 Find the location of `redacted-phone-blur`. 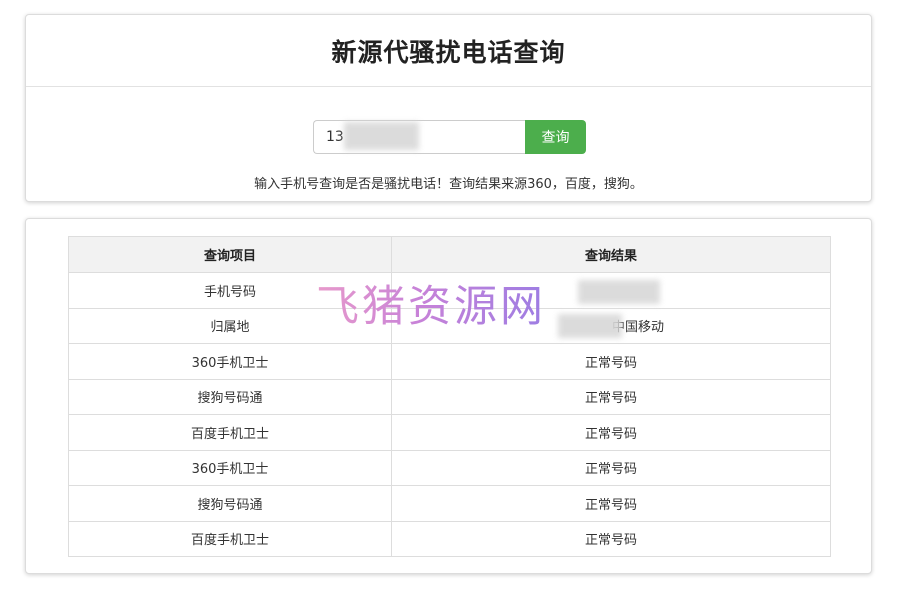

redacted-phone-blur is located at coordinates (619, 292).